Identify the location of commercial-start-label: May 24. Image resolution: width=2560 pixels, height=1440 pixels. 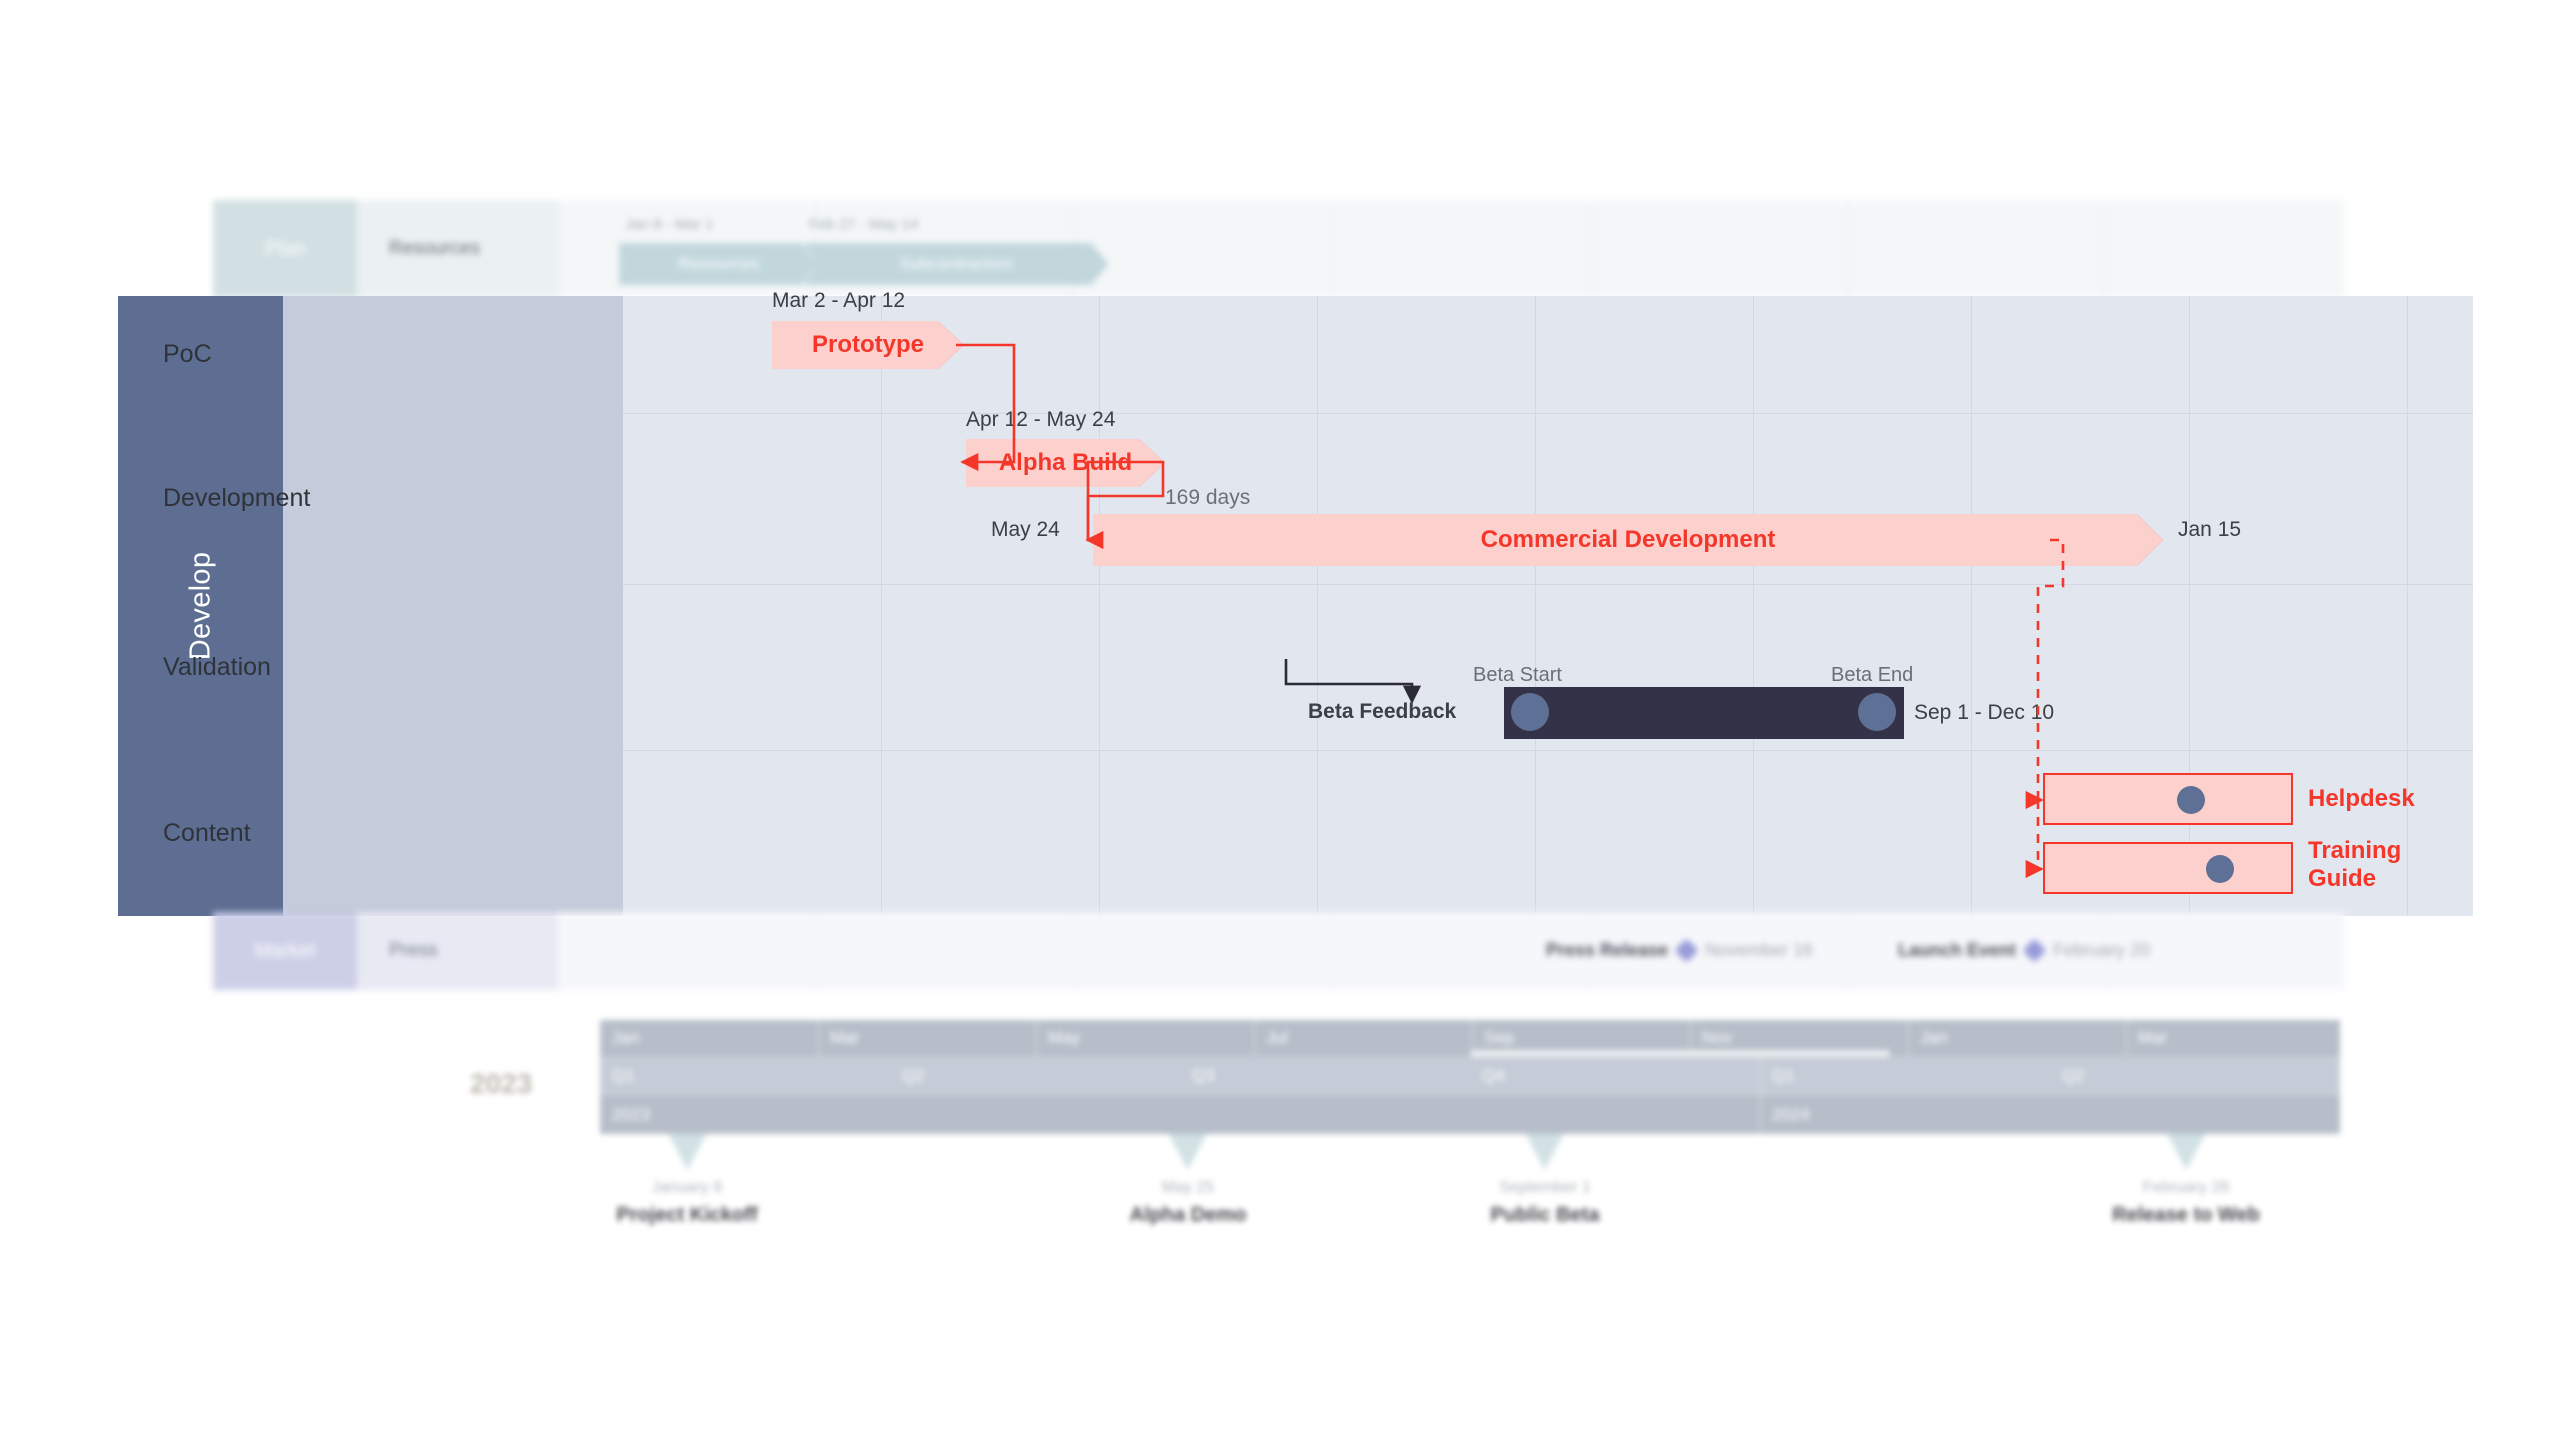
(1025, 529).